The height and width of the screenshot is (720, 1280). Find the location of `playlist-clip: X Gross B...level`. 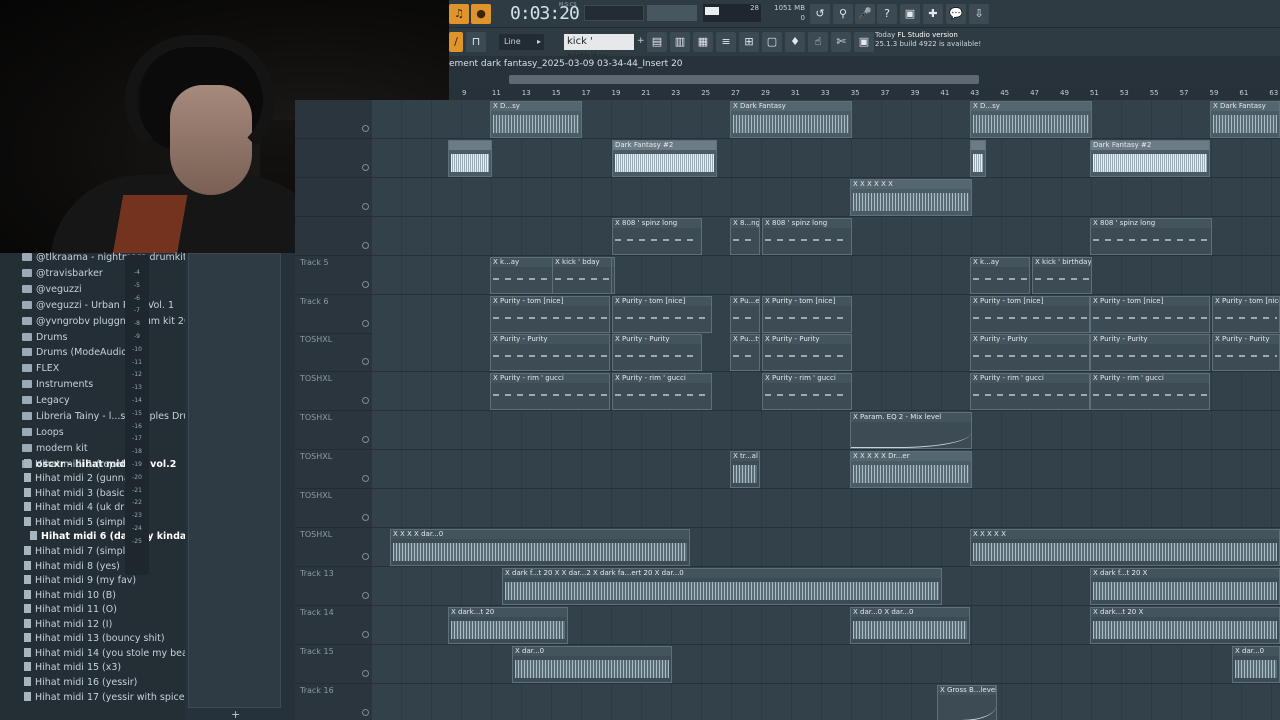

playlist-clip: X Gross B...level is located at coordinates (967, 702).